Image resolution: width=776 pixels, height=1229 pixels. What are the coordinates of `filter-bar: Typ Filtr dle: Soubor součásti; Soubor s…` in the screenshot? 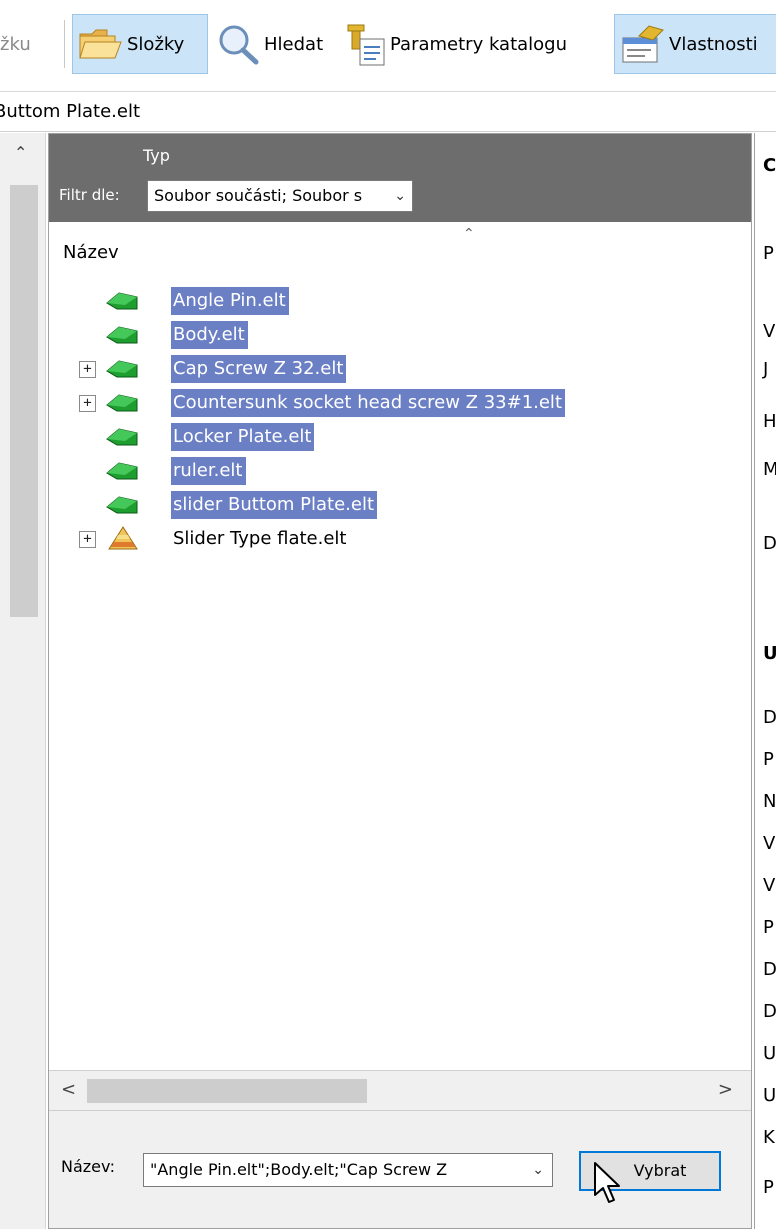 It's located at (400, 178).